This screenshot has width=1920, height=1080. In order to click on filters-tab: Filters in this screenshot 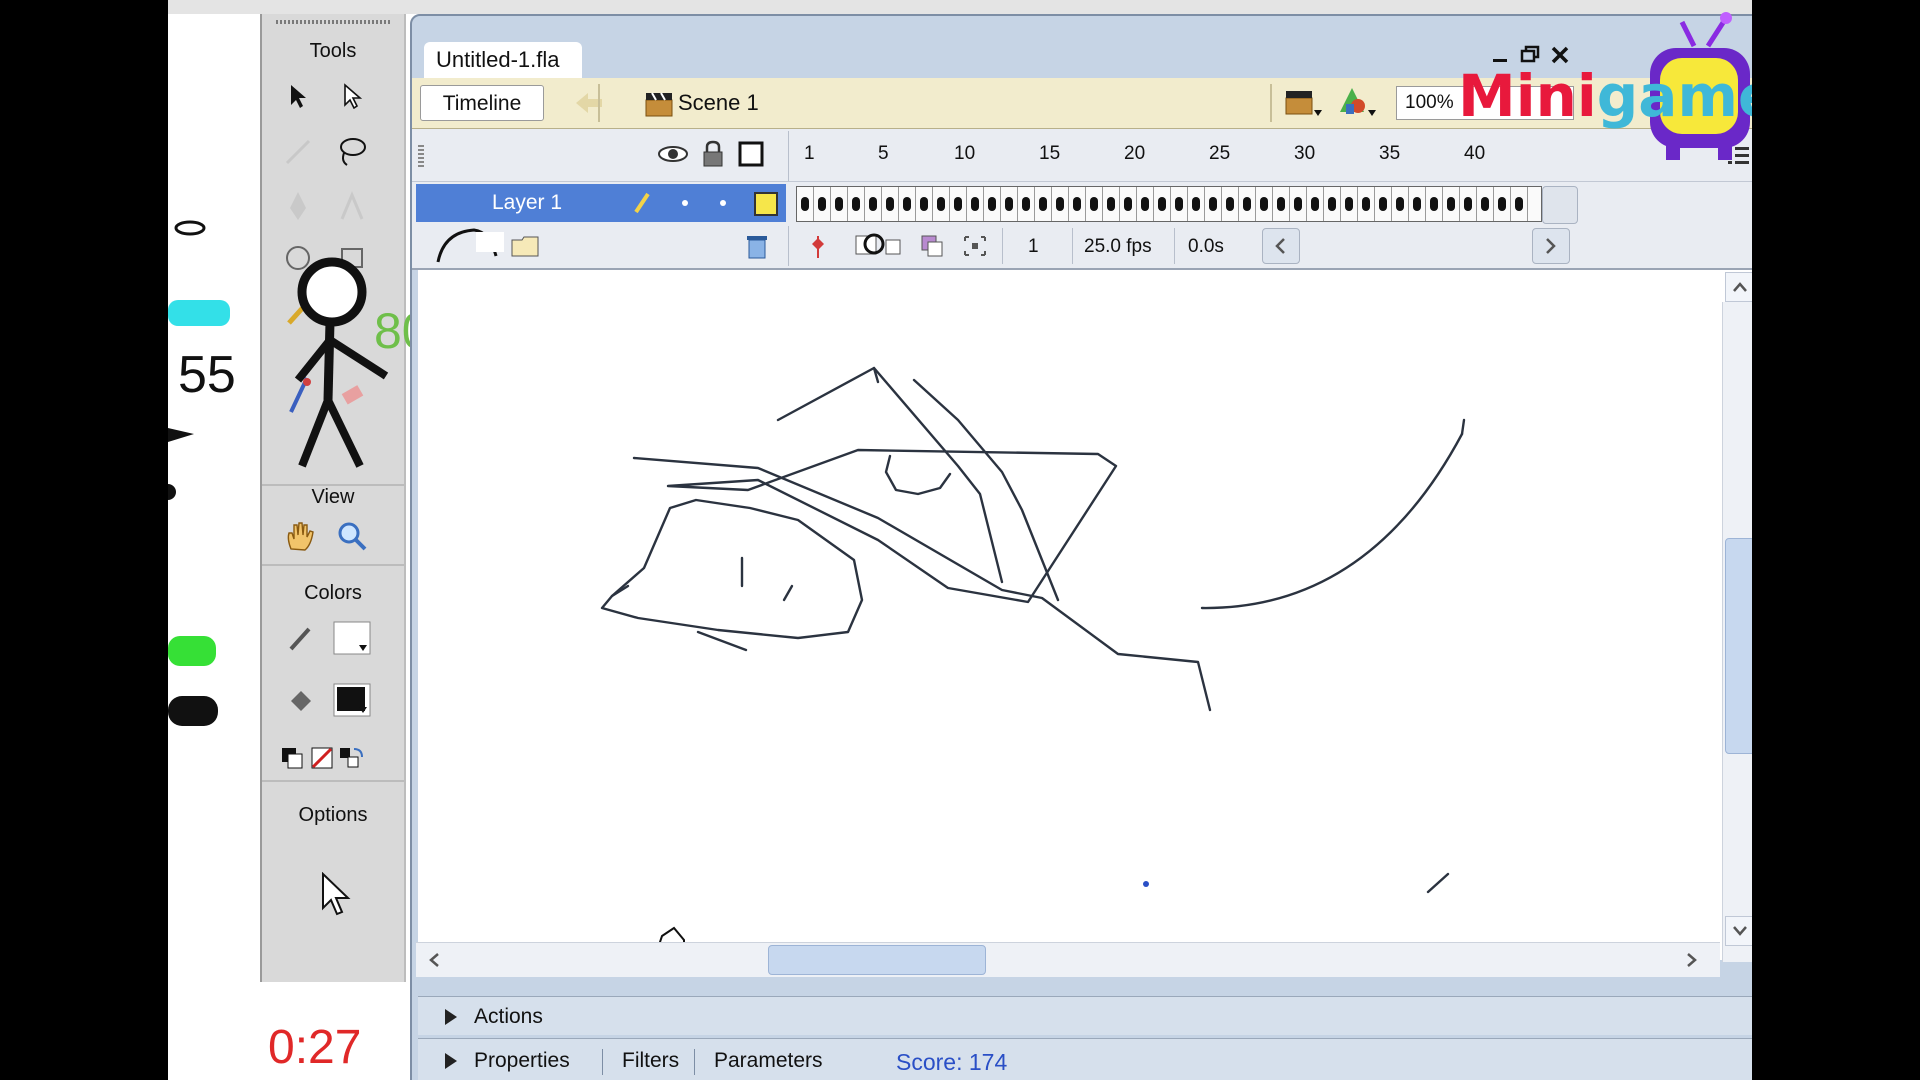, I will do `click(650, 1061)`.